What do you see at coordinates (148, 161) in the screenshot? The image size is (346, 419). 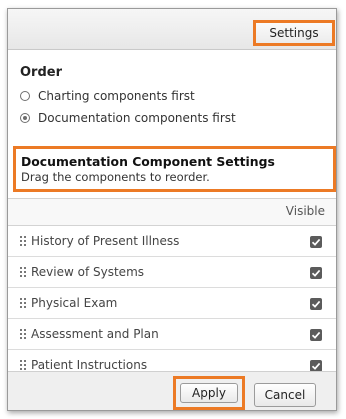 I see `documentation-settings-title: Documentation Component Settings` at bounding box center [148, 161].